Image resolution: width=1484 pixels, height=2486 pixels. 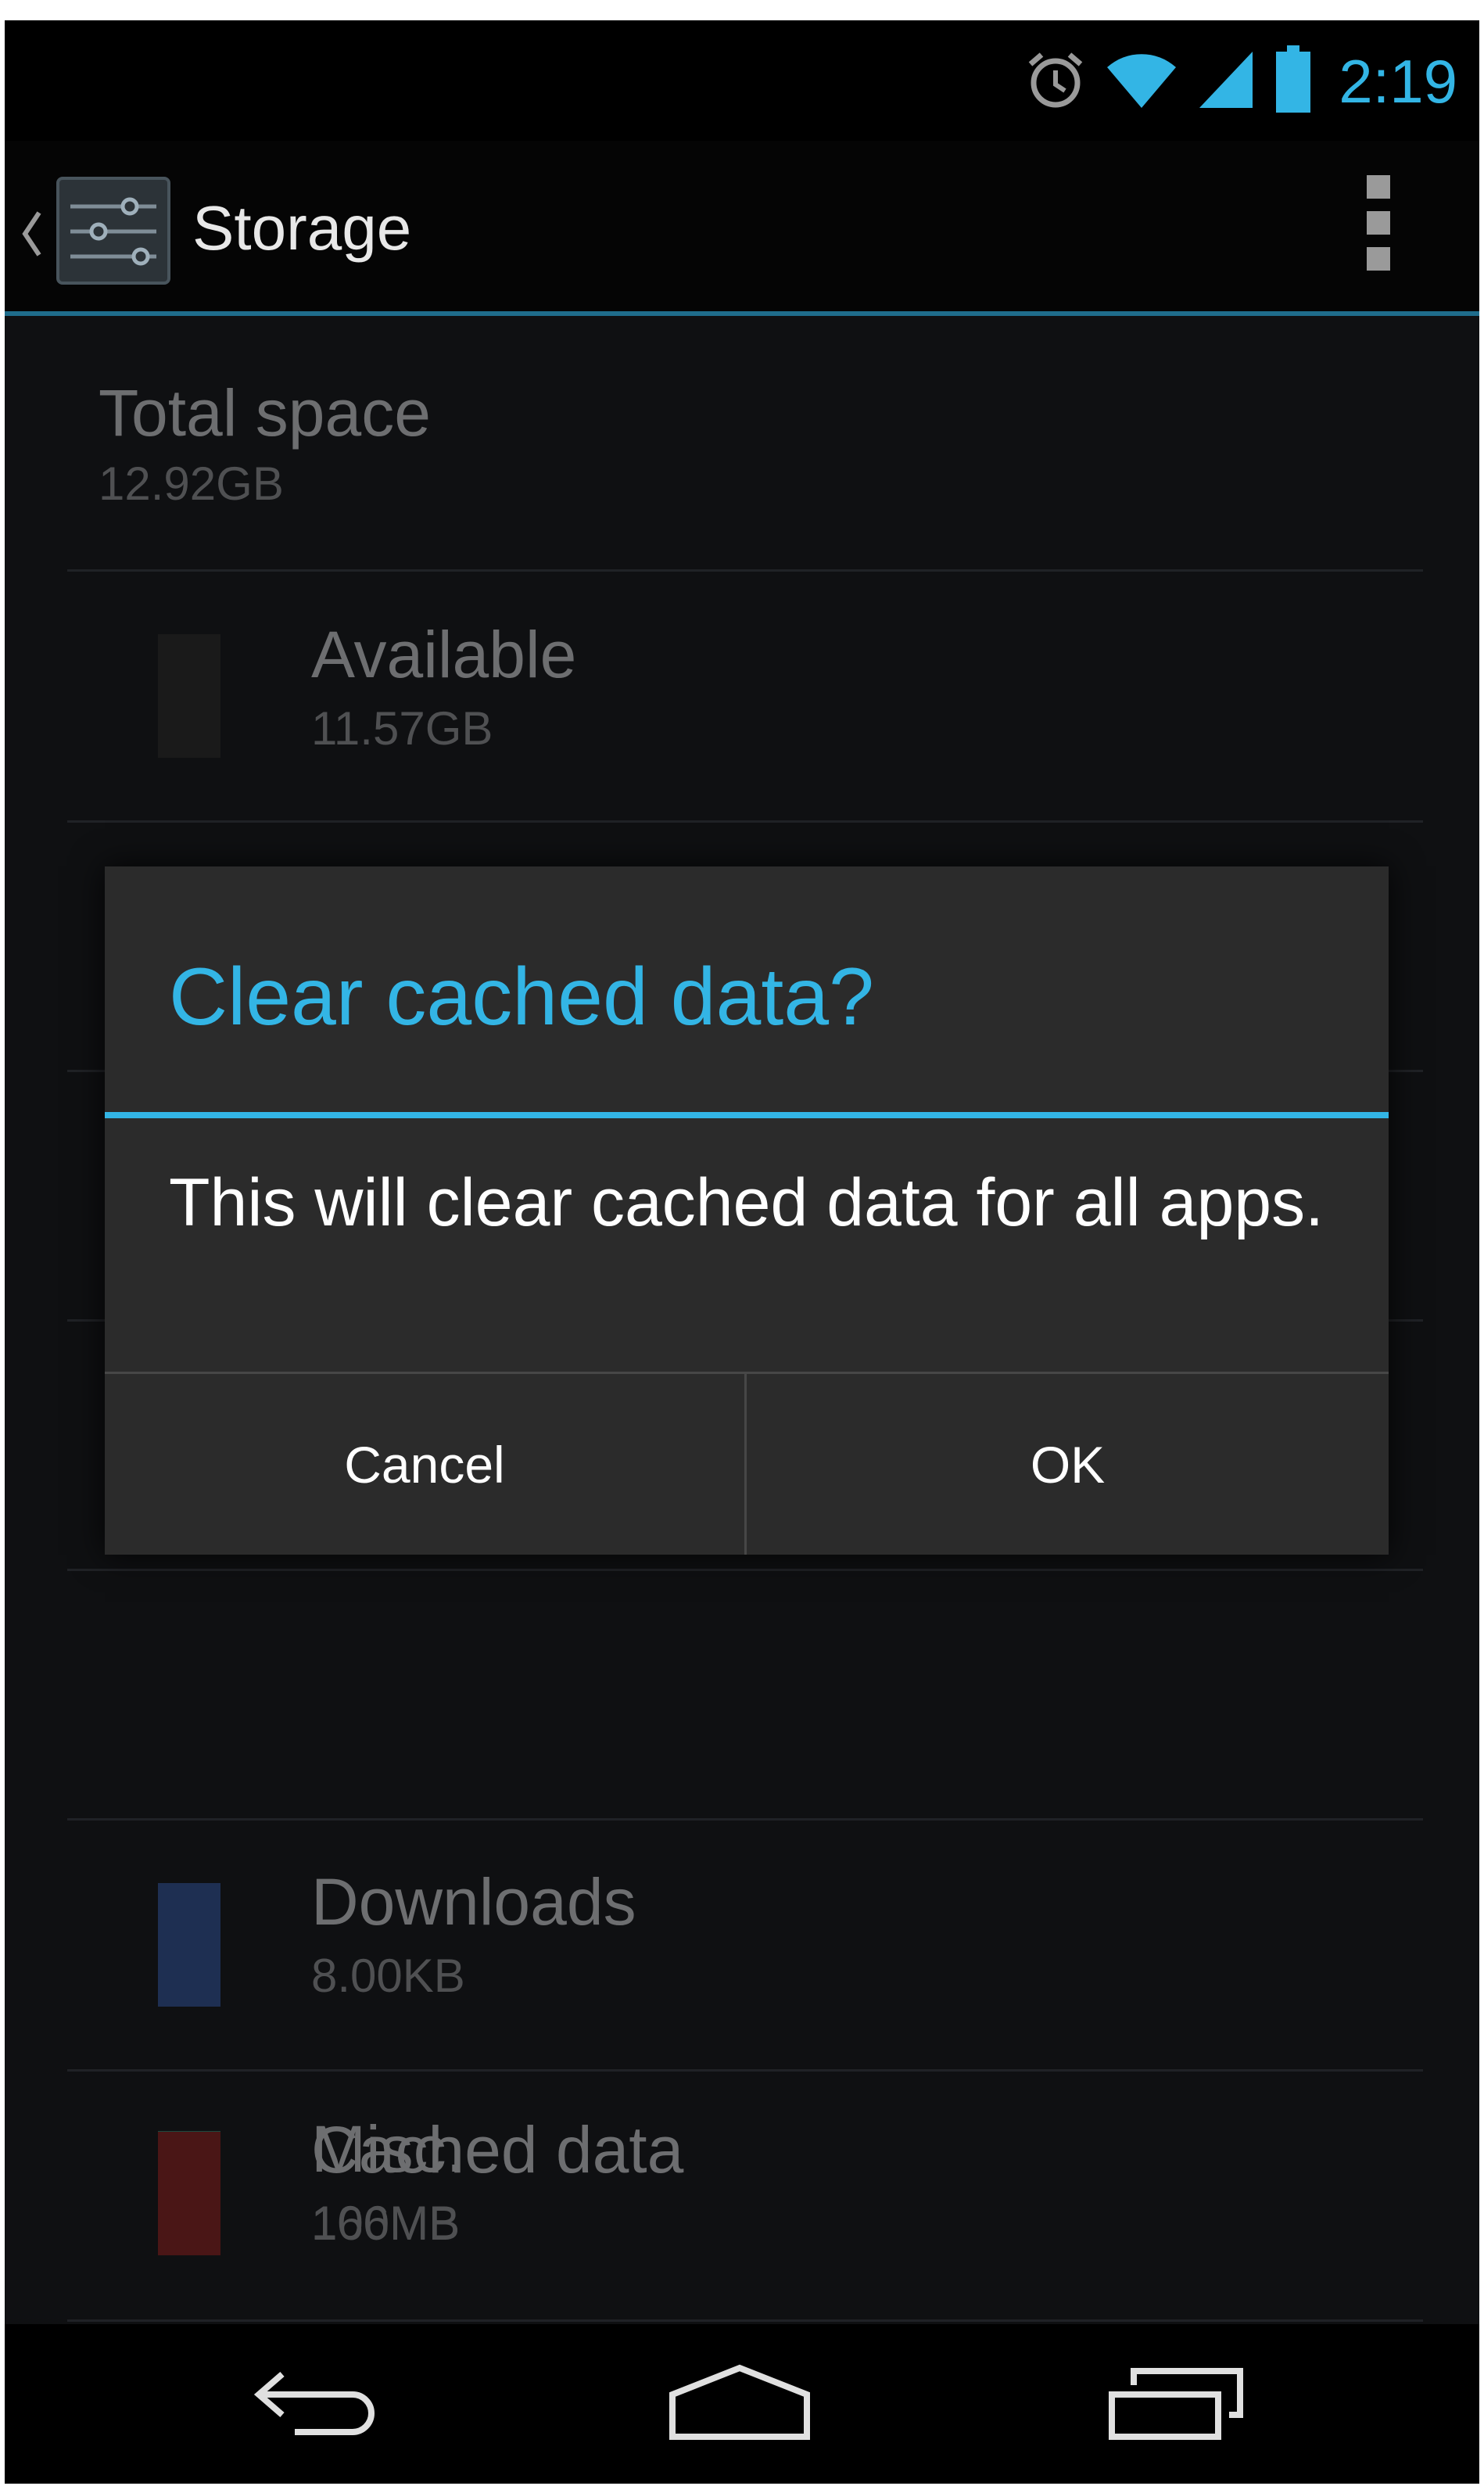 I want to click on color-swatch-misc, so click(x=189, y=2193).